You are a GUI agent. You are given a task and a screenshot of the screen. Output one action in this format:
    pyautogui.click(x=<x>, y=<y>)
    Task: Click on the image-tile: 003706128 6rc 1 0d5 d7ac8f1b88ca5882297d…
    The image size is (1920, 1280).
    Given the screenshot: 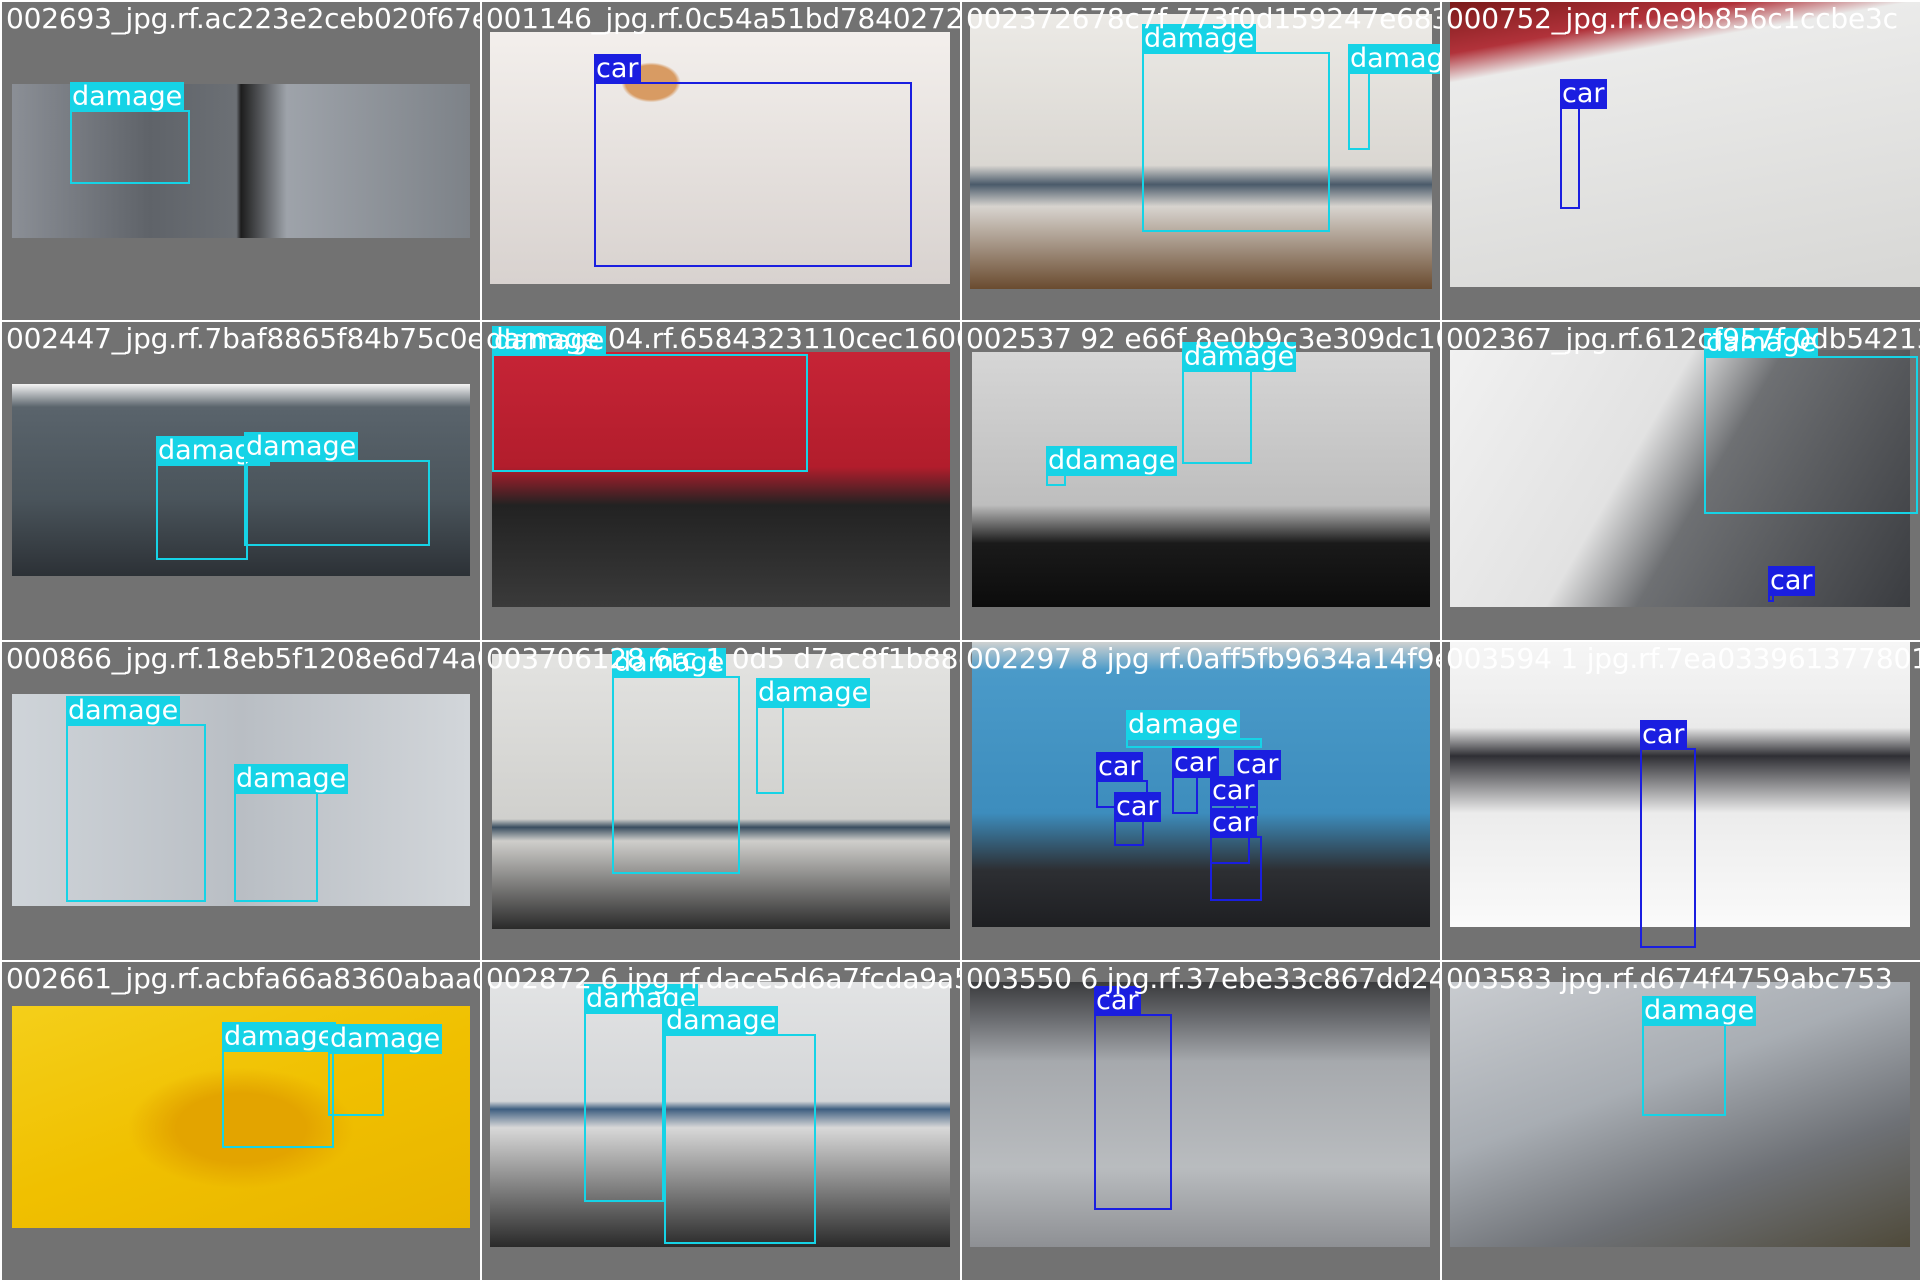 What is the action you would take?
    pyautogui.click(x=721, y=801)
    